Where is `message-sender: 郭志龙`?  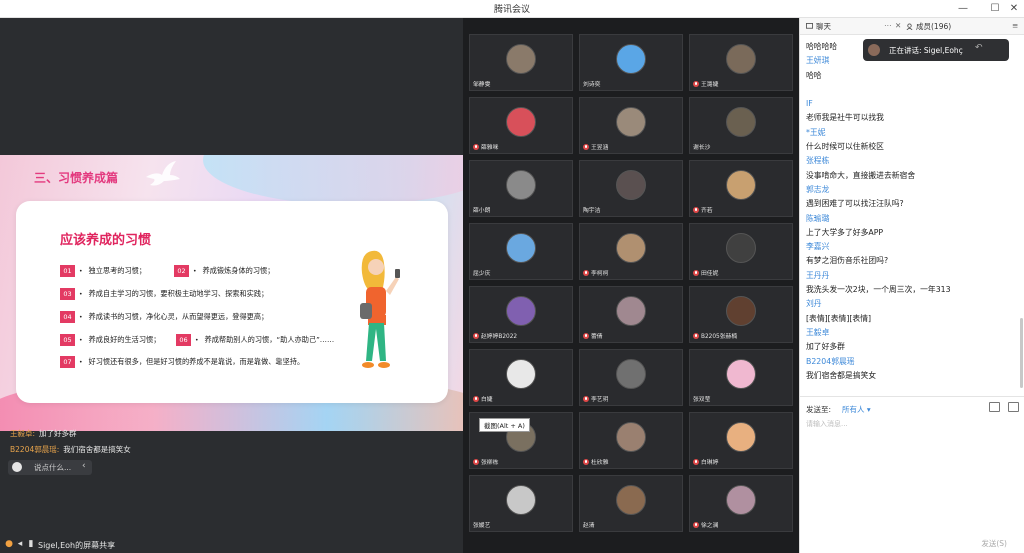 message-sender: 郭志龙 is located at coordinates (911, 190).